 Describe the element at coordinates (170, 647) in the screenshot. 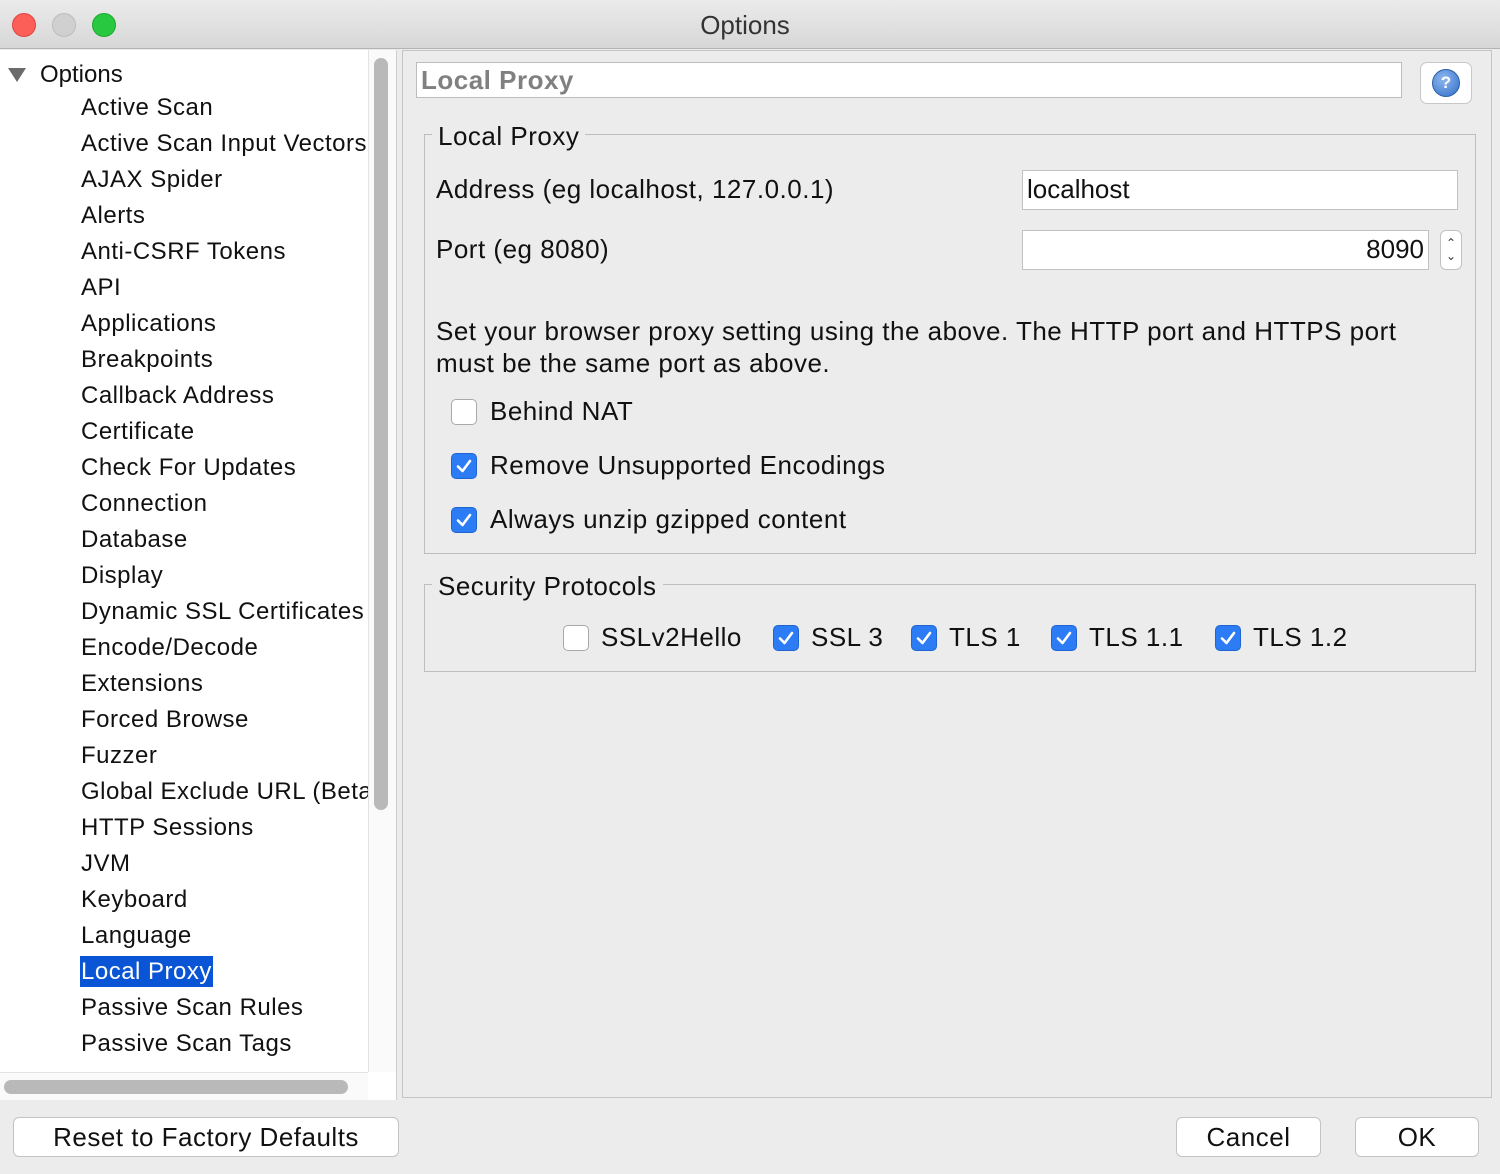

I see `tree-item-label: Encode/Decode` at that location.